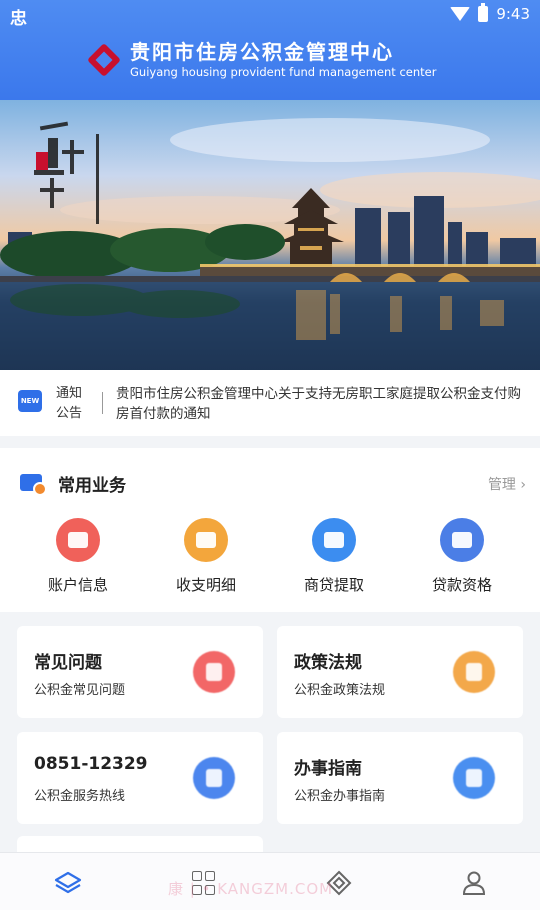  Describe the element at coordinates (69, 403) in the screenshot. I see `notice-label: 通知 公告` at that location.